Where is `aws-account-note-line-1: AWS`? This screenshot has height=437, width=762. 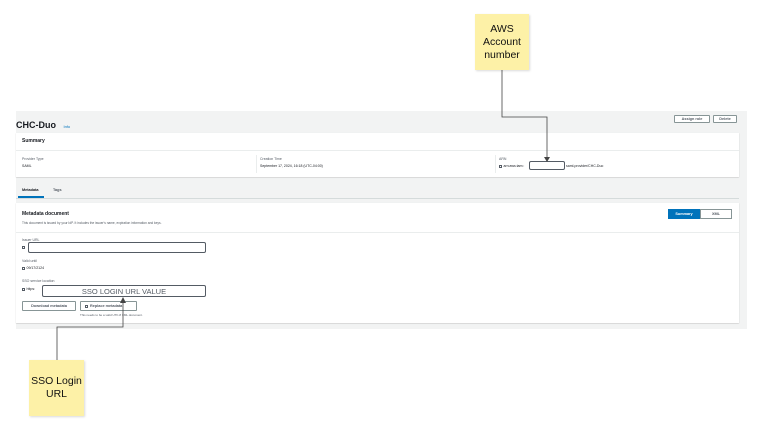
aws-account-note-line-1: AWS is located at coordinates (502, 28).